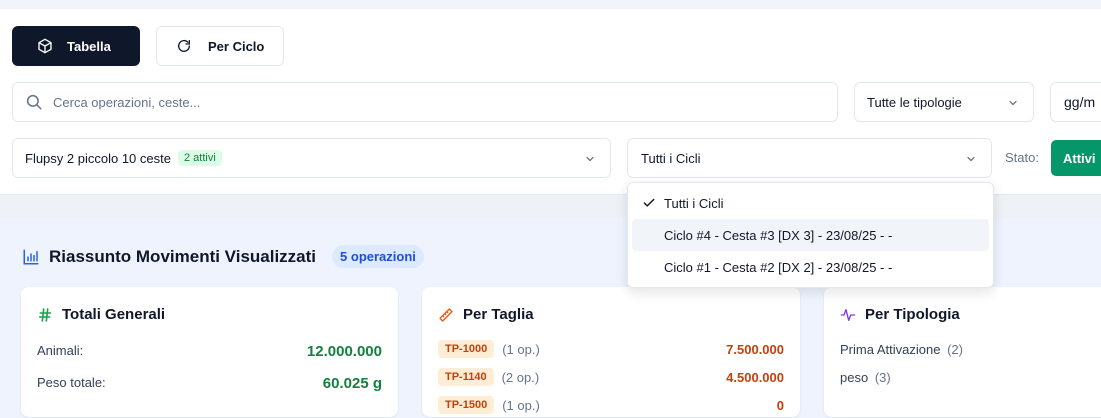 Image resolution: width=1101 pixels, height=418 pixels. Describe the element at coordinates (520, 377) in the screenshot. I see `size-ops: (2 op.)` at that location.